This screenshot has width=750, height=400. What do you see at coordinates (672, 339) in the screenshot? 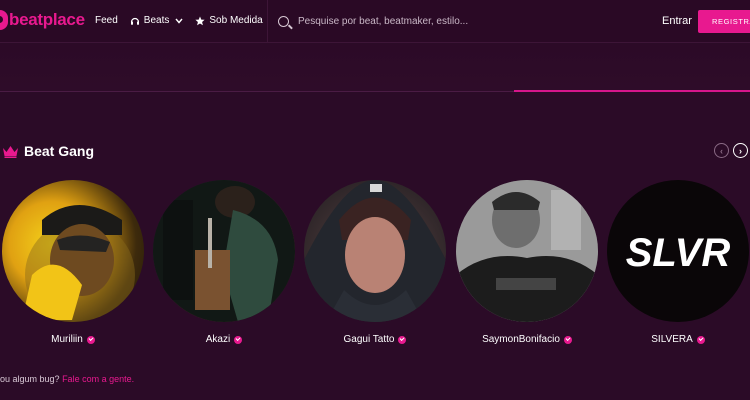
I see `artist-name: SILVERA` at bounding box center [672, 339].